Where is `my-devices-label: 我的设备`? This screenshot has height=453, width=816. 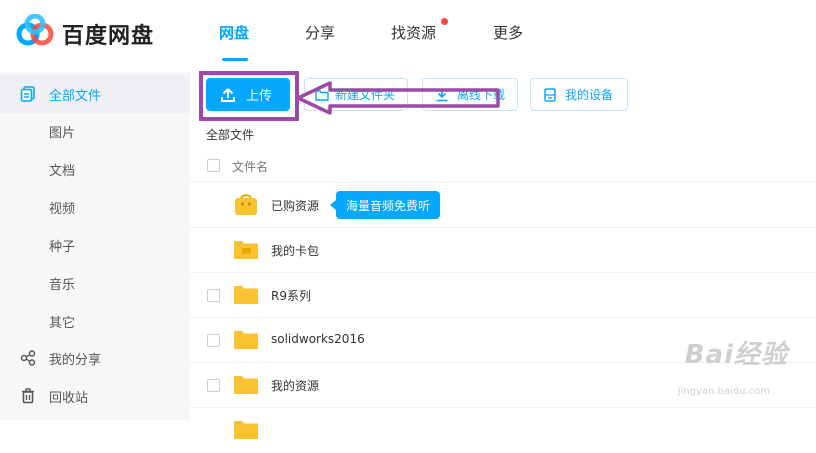
my-devices-label: 我的设备 is located at coordinates (589, 95).